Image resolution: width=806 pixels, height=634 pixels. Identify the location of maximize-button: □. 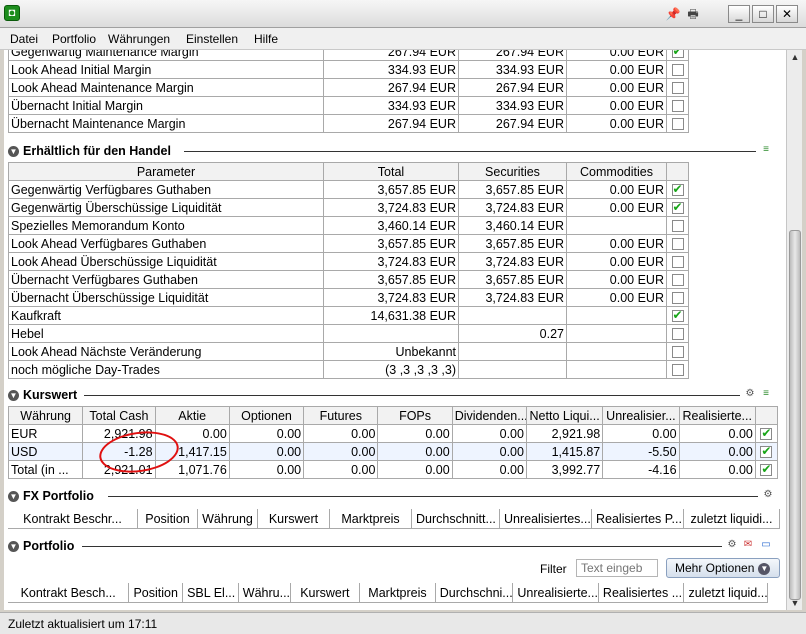
(763, 14).